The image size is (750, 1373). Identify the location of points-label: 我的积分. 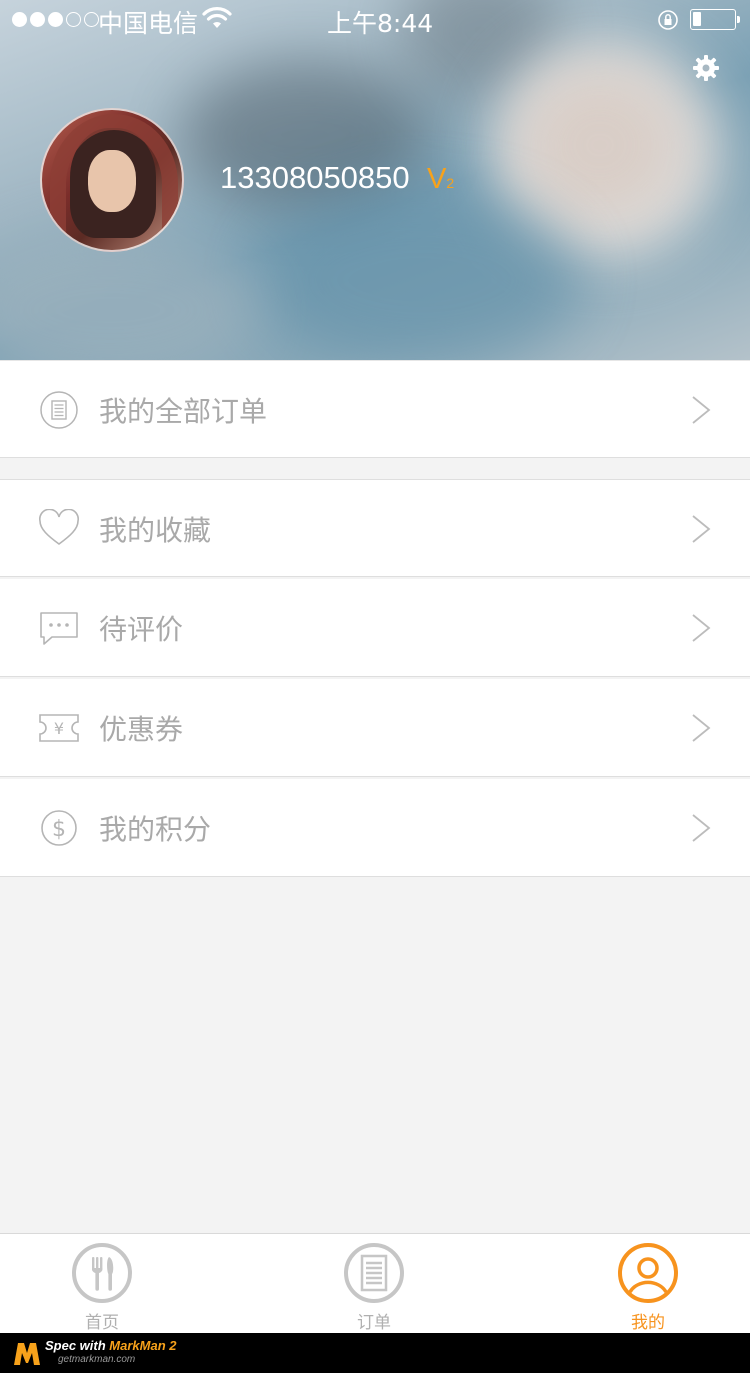
(155, 829).